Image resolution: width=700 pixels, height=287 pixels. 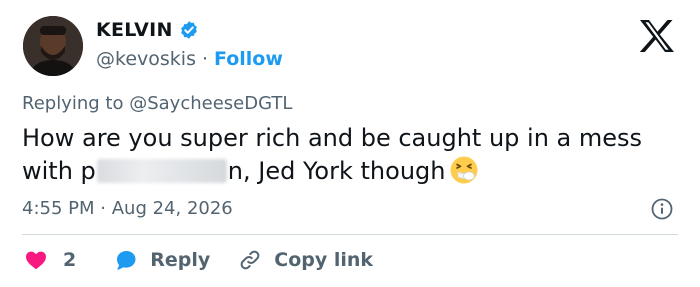 I want to click on reply-mention-link: @SaycheeseDGTL, so click(x=210, y=103).